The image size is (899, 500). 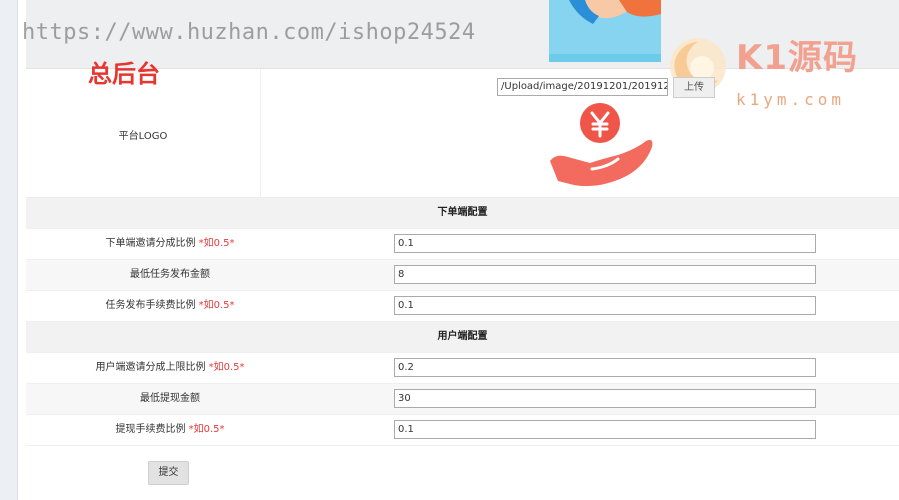 I want to click on task-fee-ratio-input: 0.1, so click(x=605, y=305).